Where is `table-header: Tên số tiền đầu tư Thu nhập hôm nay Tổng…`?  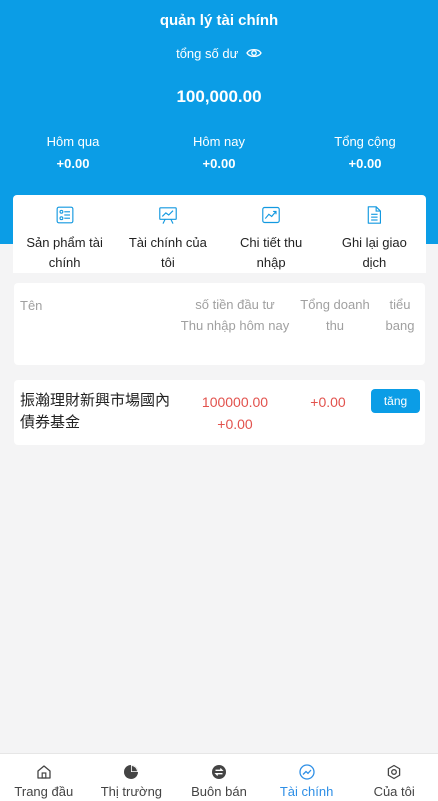 table-header: Tên số tiền đầu tư Thu nhập hôm nay Tổng… is located at coordinates (219, 324).